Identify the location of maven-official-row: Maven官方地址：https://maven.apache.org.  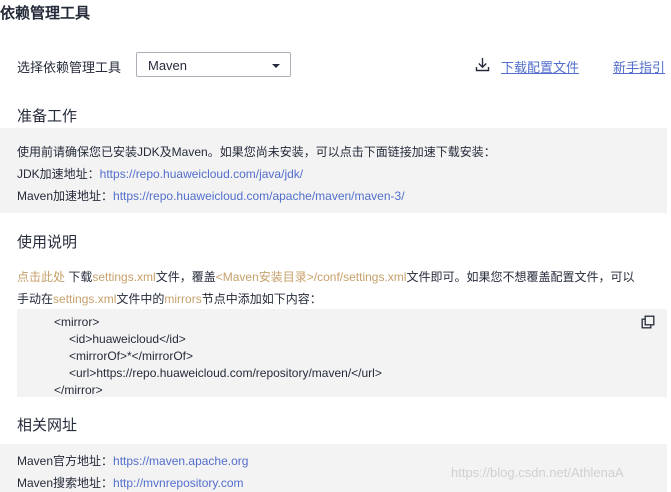
(132, 460).